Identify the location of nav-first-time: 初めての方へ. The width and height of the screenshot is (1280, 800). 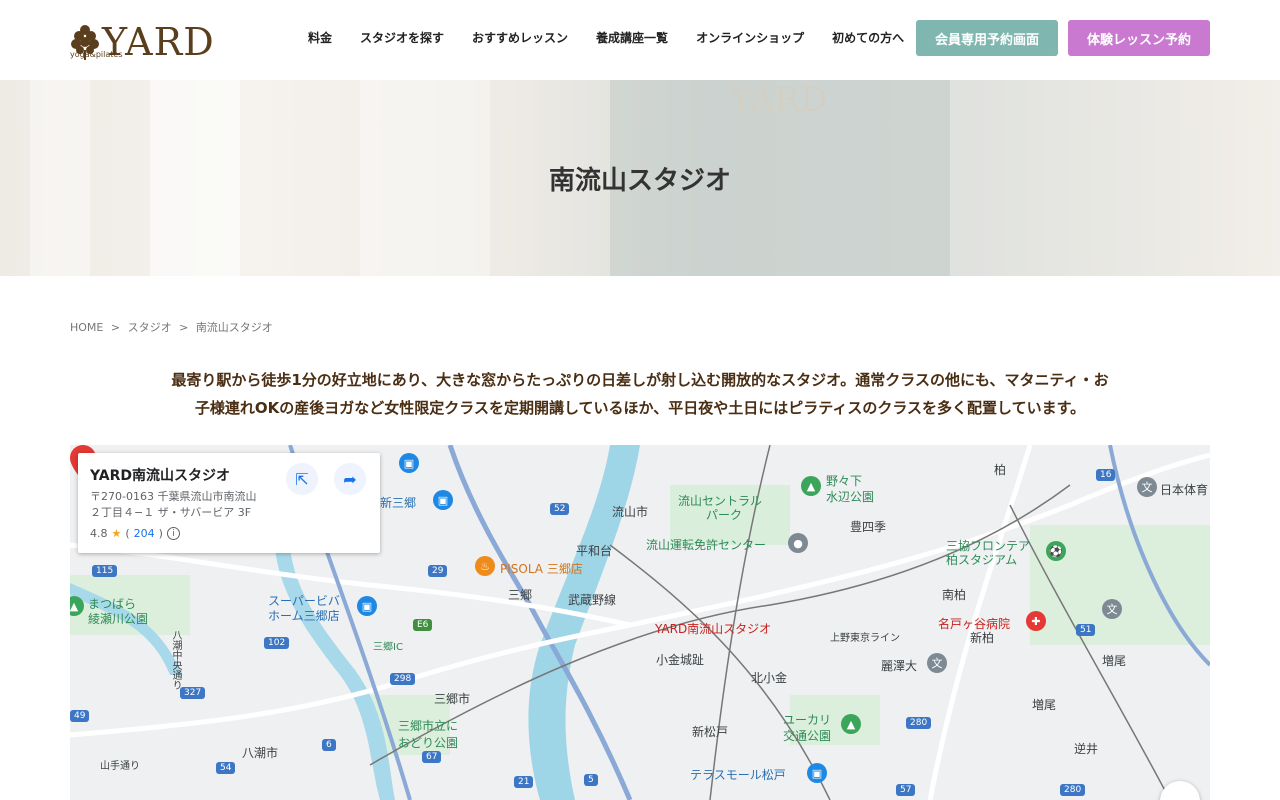
(868, 37).